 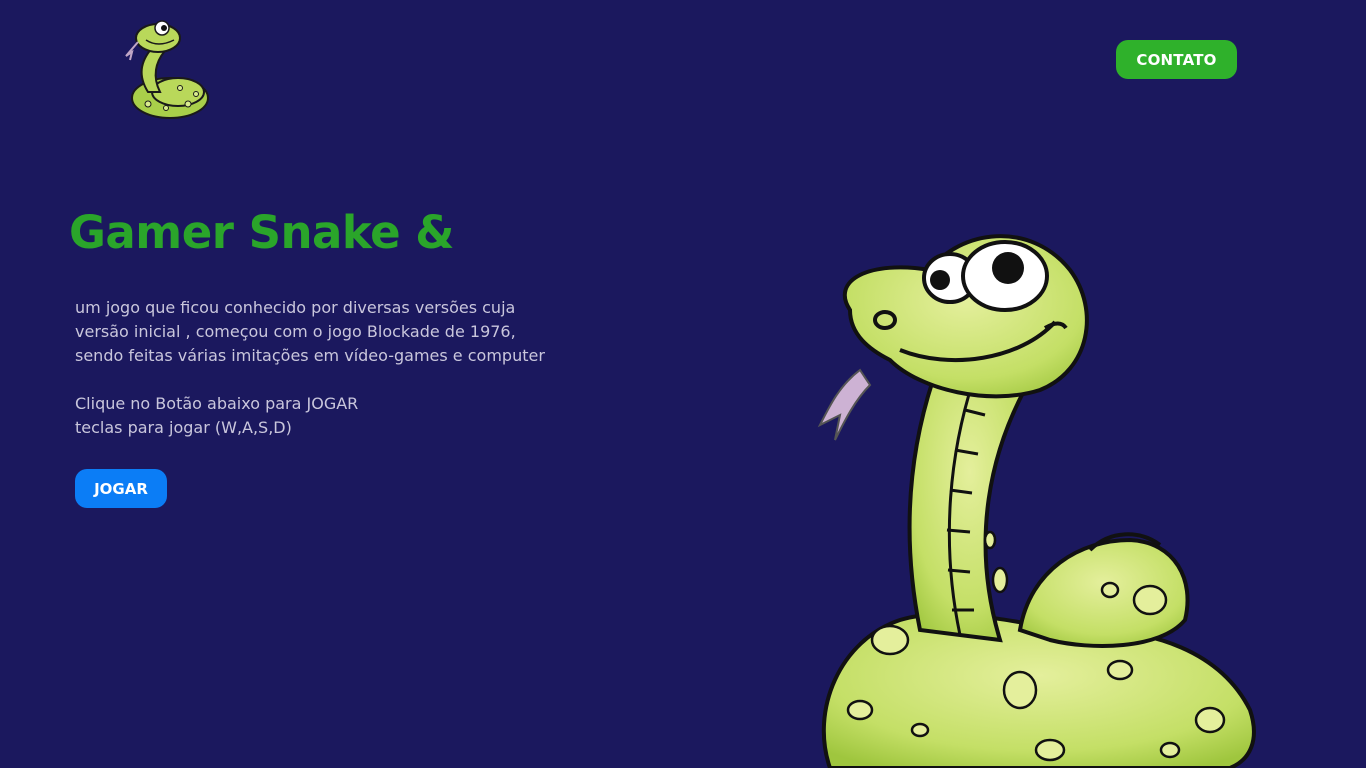 I want to click on snake-logo-icon, so click(x=168, y=68).